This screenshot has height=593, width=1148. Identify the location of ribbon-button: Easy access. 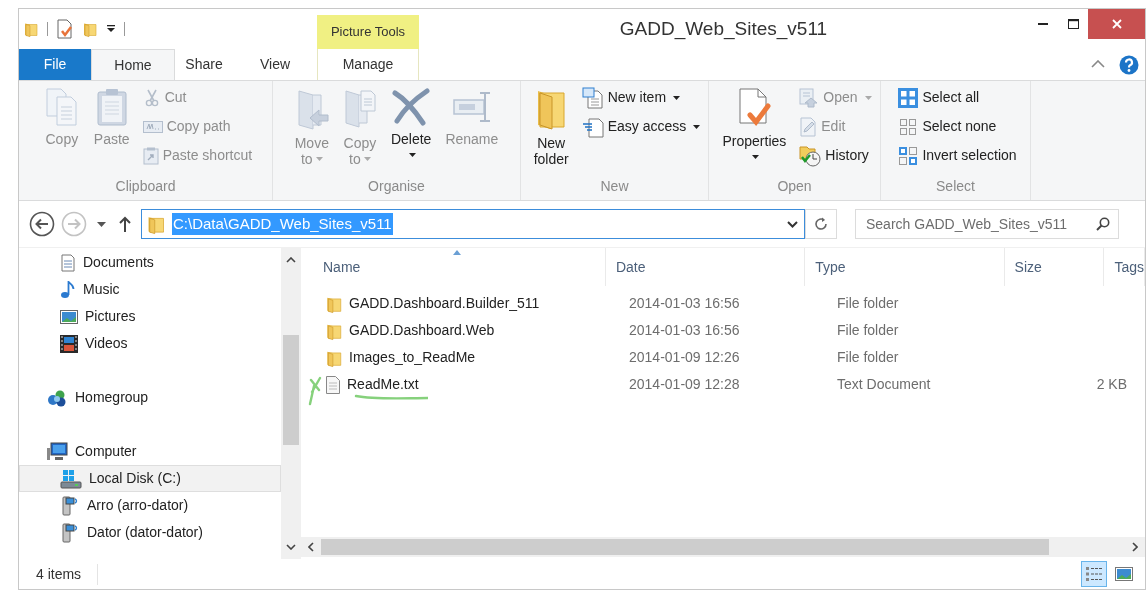
(641, 126).